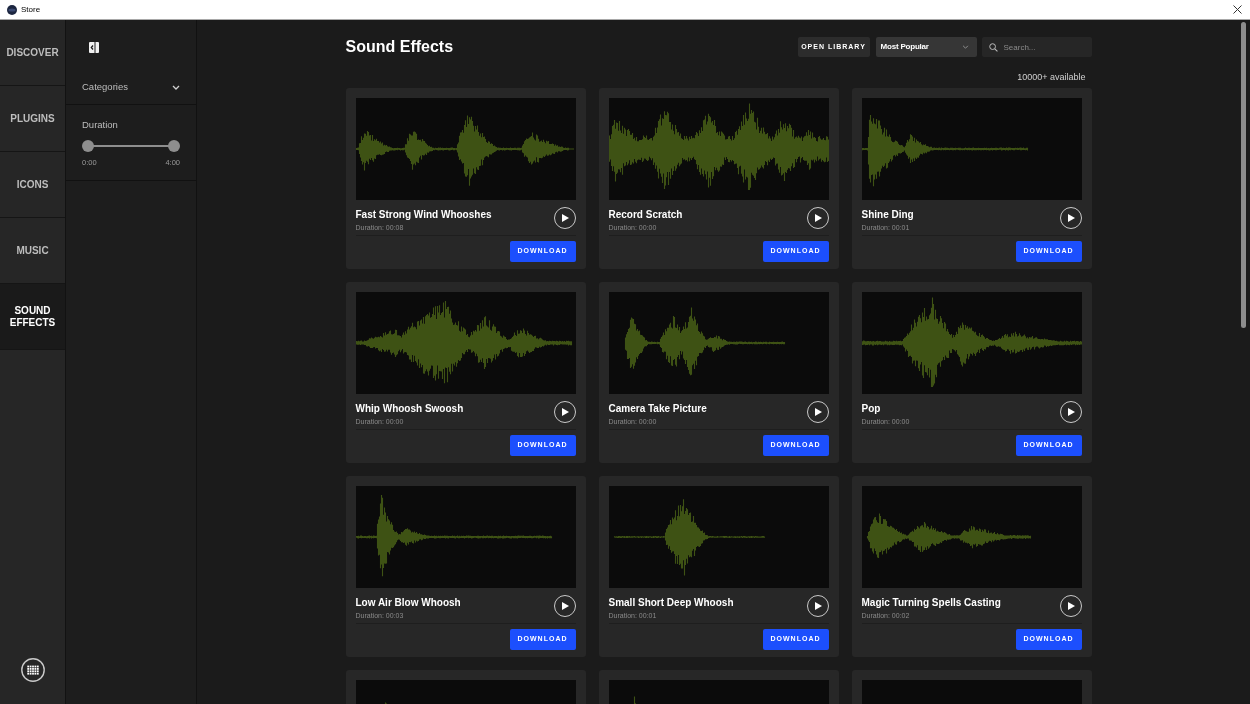 This screenshot has width=1250, height=704. I want to click on sound-title: Pop, so click(871, 409).